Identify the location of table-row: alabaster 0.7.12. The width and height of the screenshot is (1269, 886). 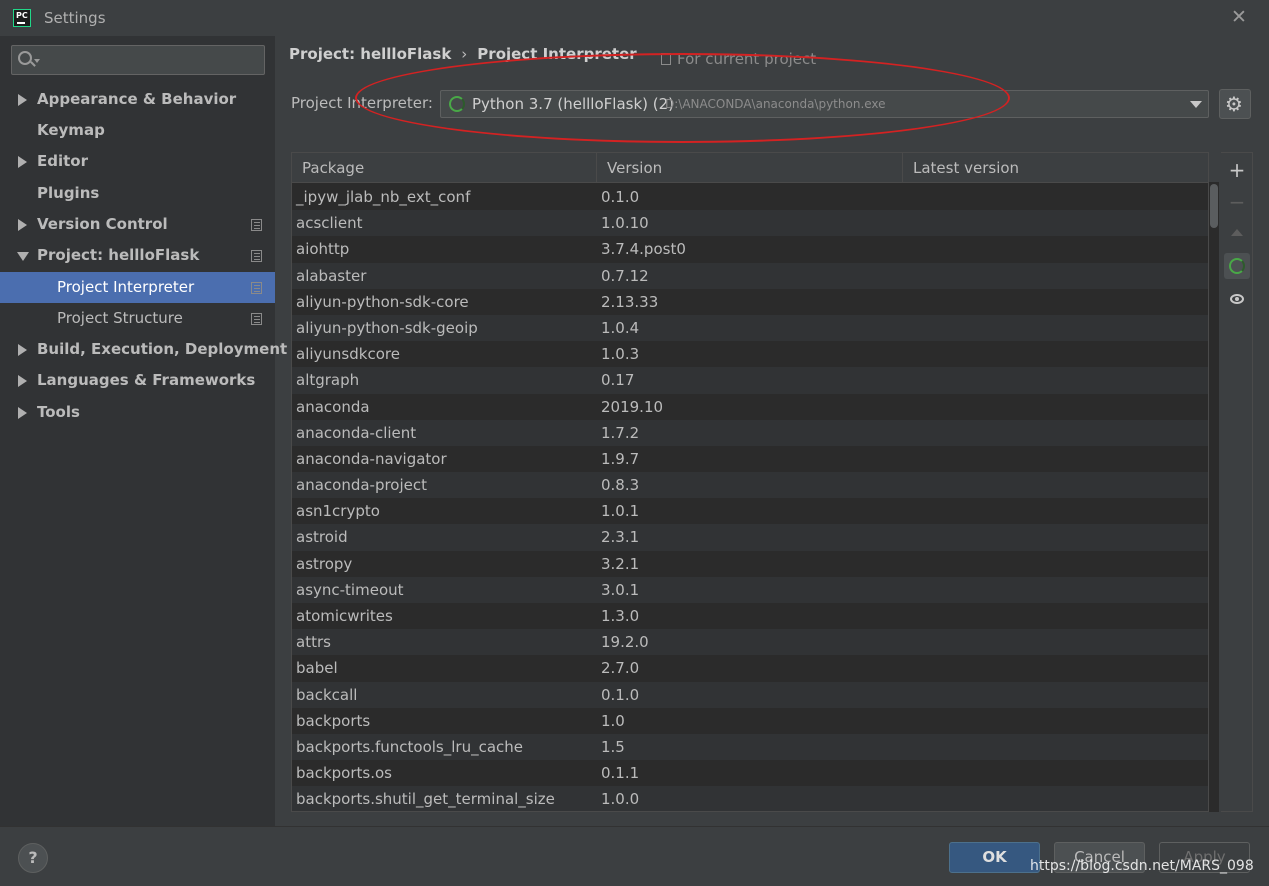
(750, 275).